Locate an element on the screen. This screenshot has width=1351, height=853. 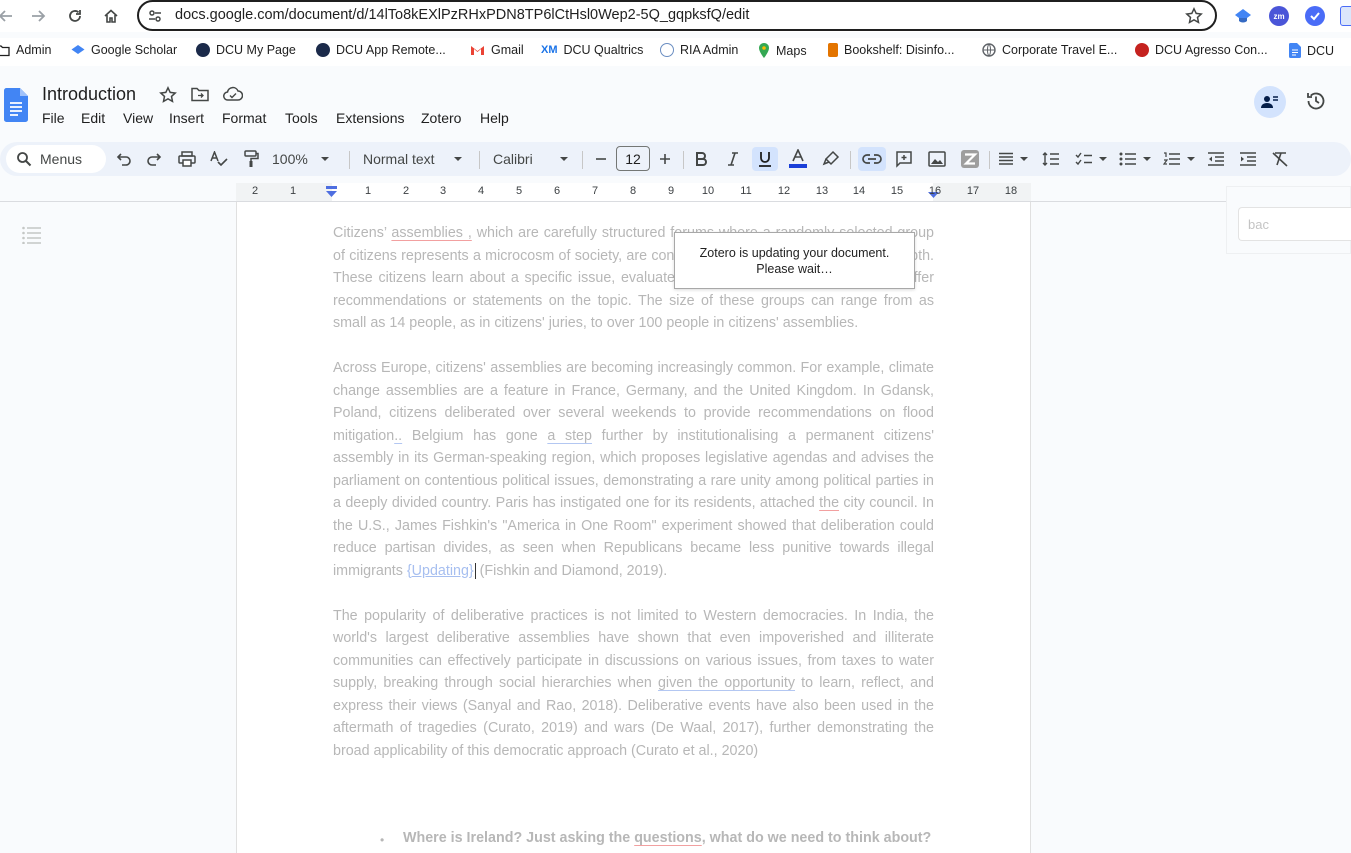
checklist-dropdown is located at coordinates (1091, 159).